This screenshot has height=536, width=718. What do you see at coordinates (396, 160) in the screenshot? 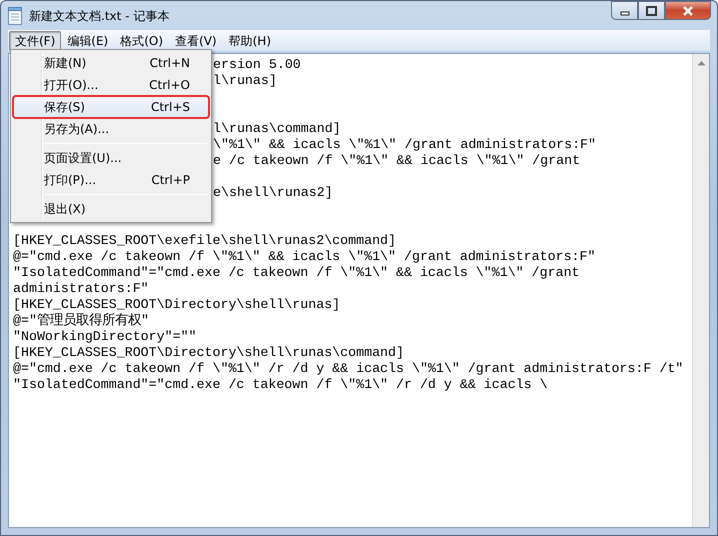
I see `text-line: e /c takeown /f \"%1\" && icacls \"%1\" /grant` at bounding box center [396, 160].